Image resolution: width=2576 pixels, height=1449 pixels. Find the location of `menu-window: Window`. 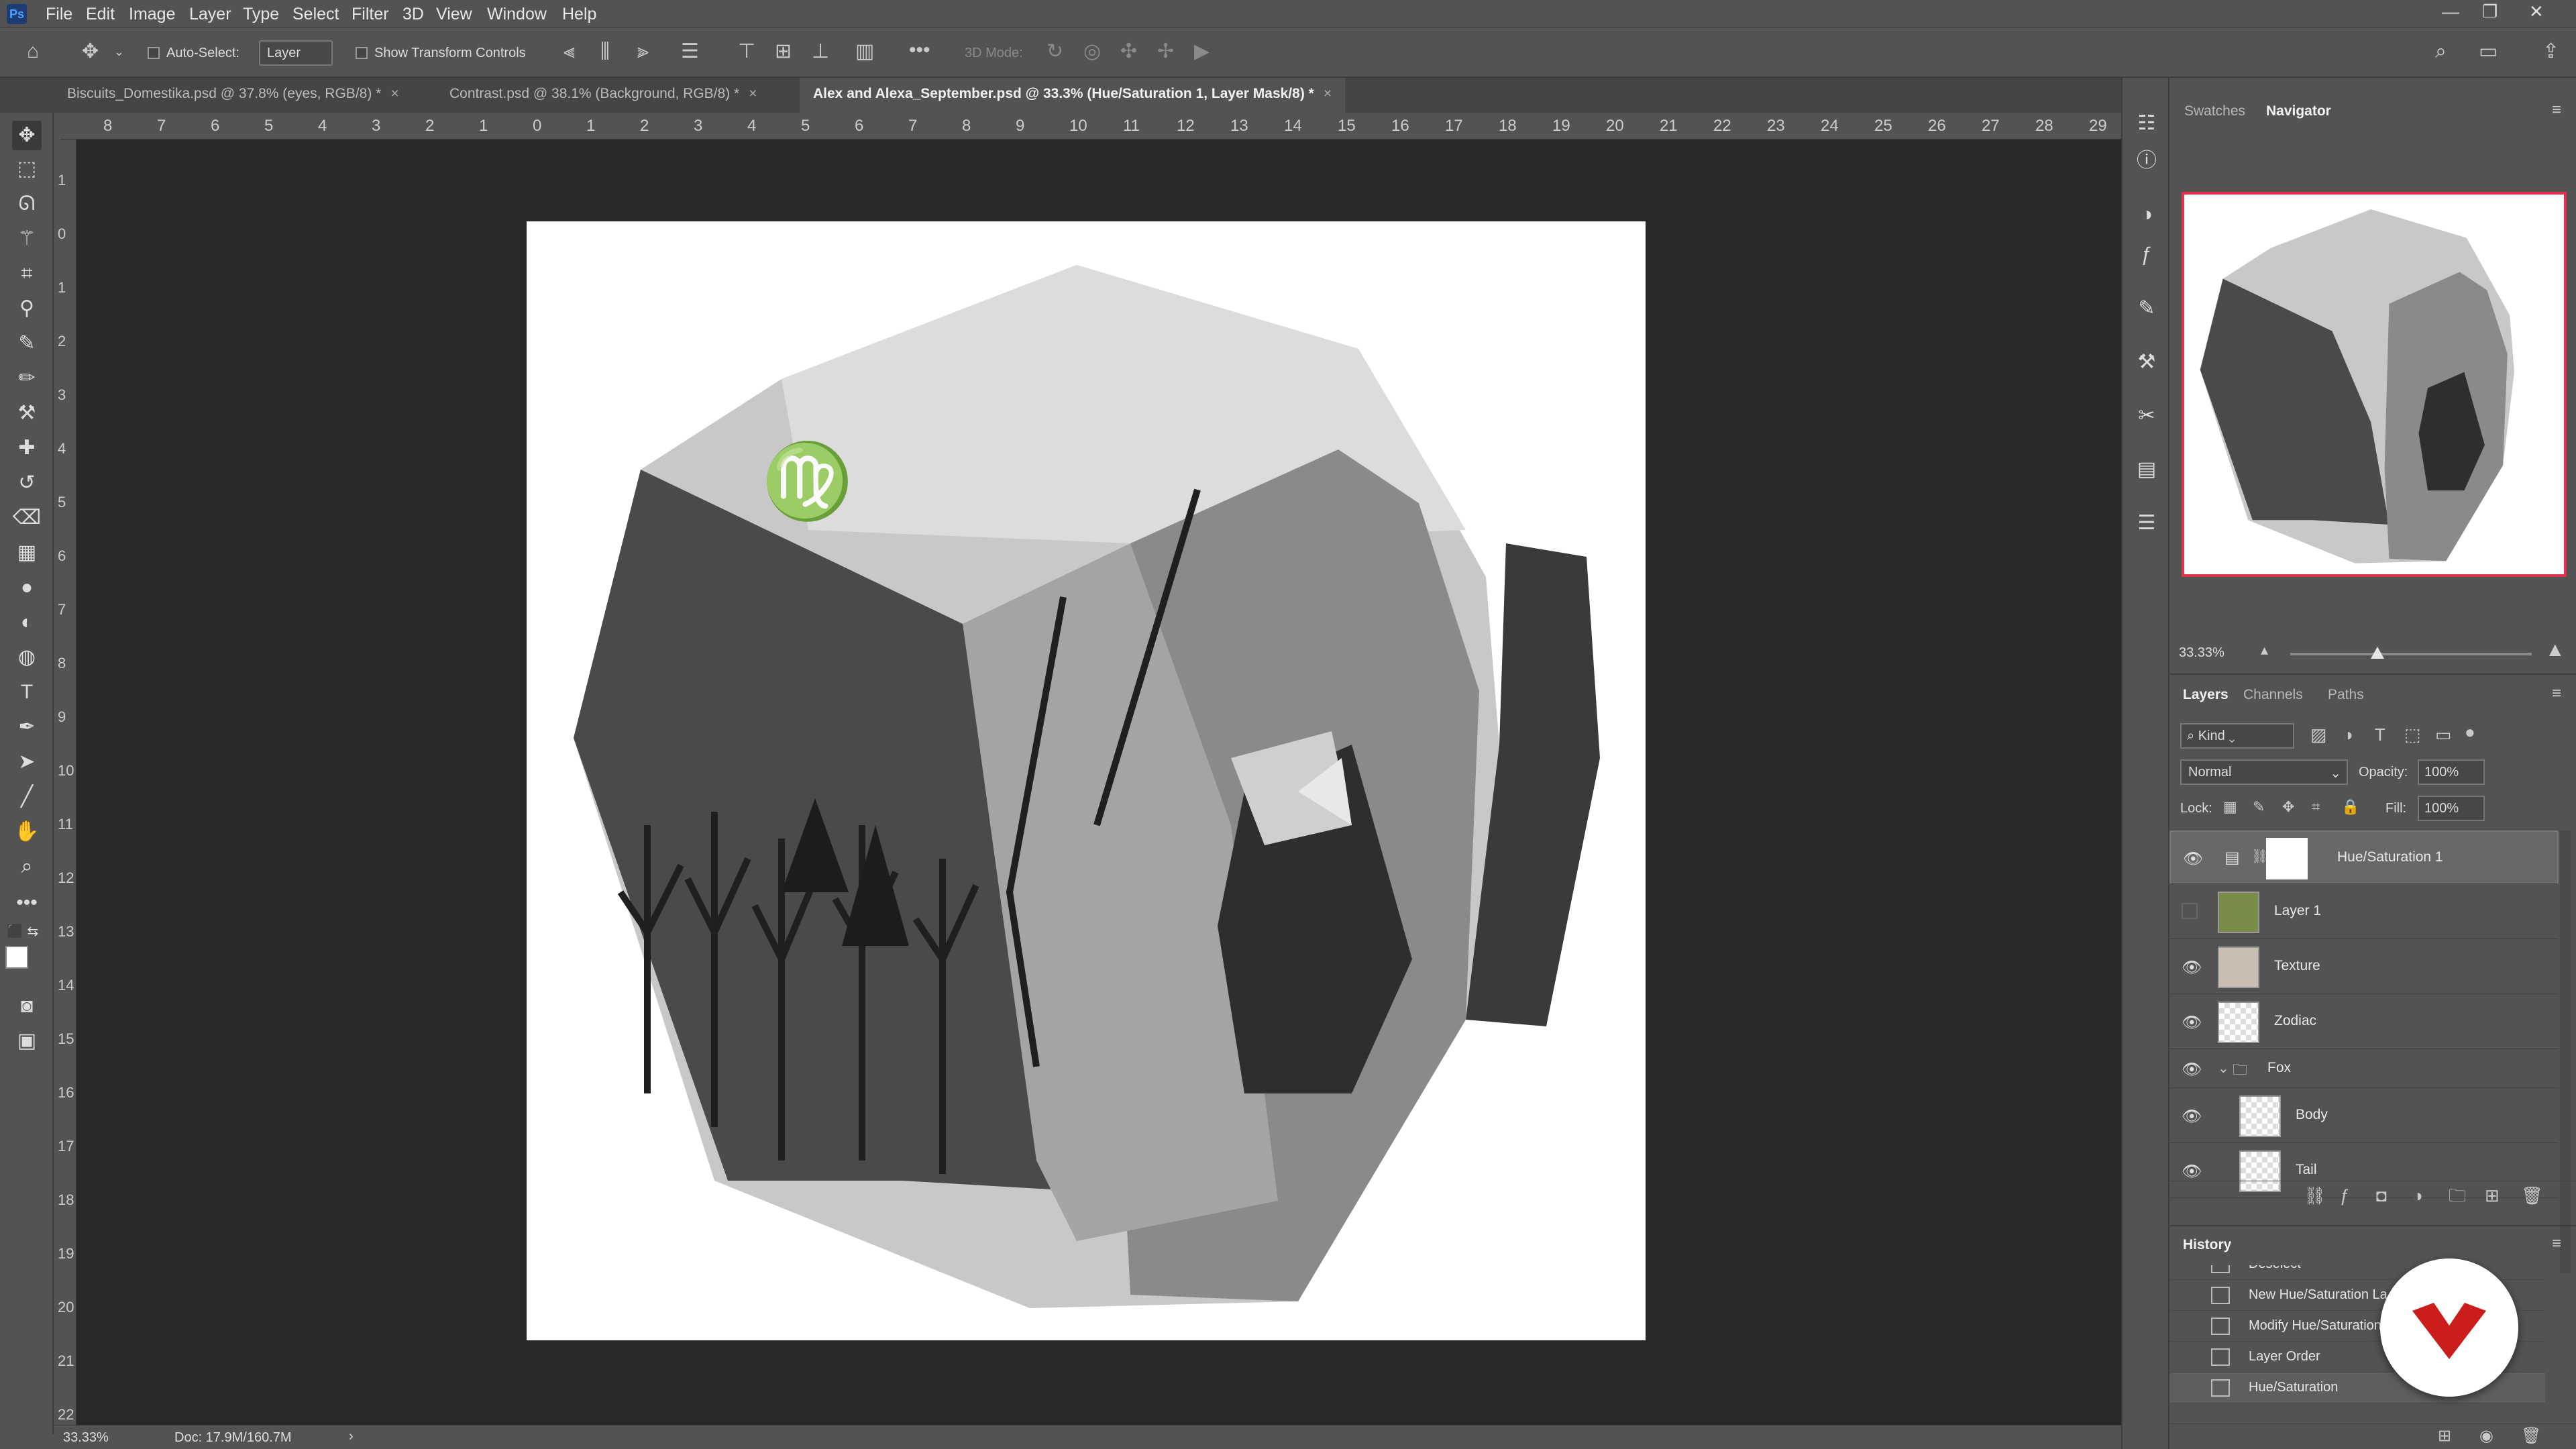

menu-window: Window is located at coordinates (517, 14).